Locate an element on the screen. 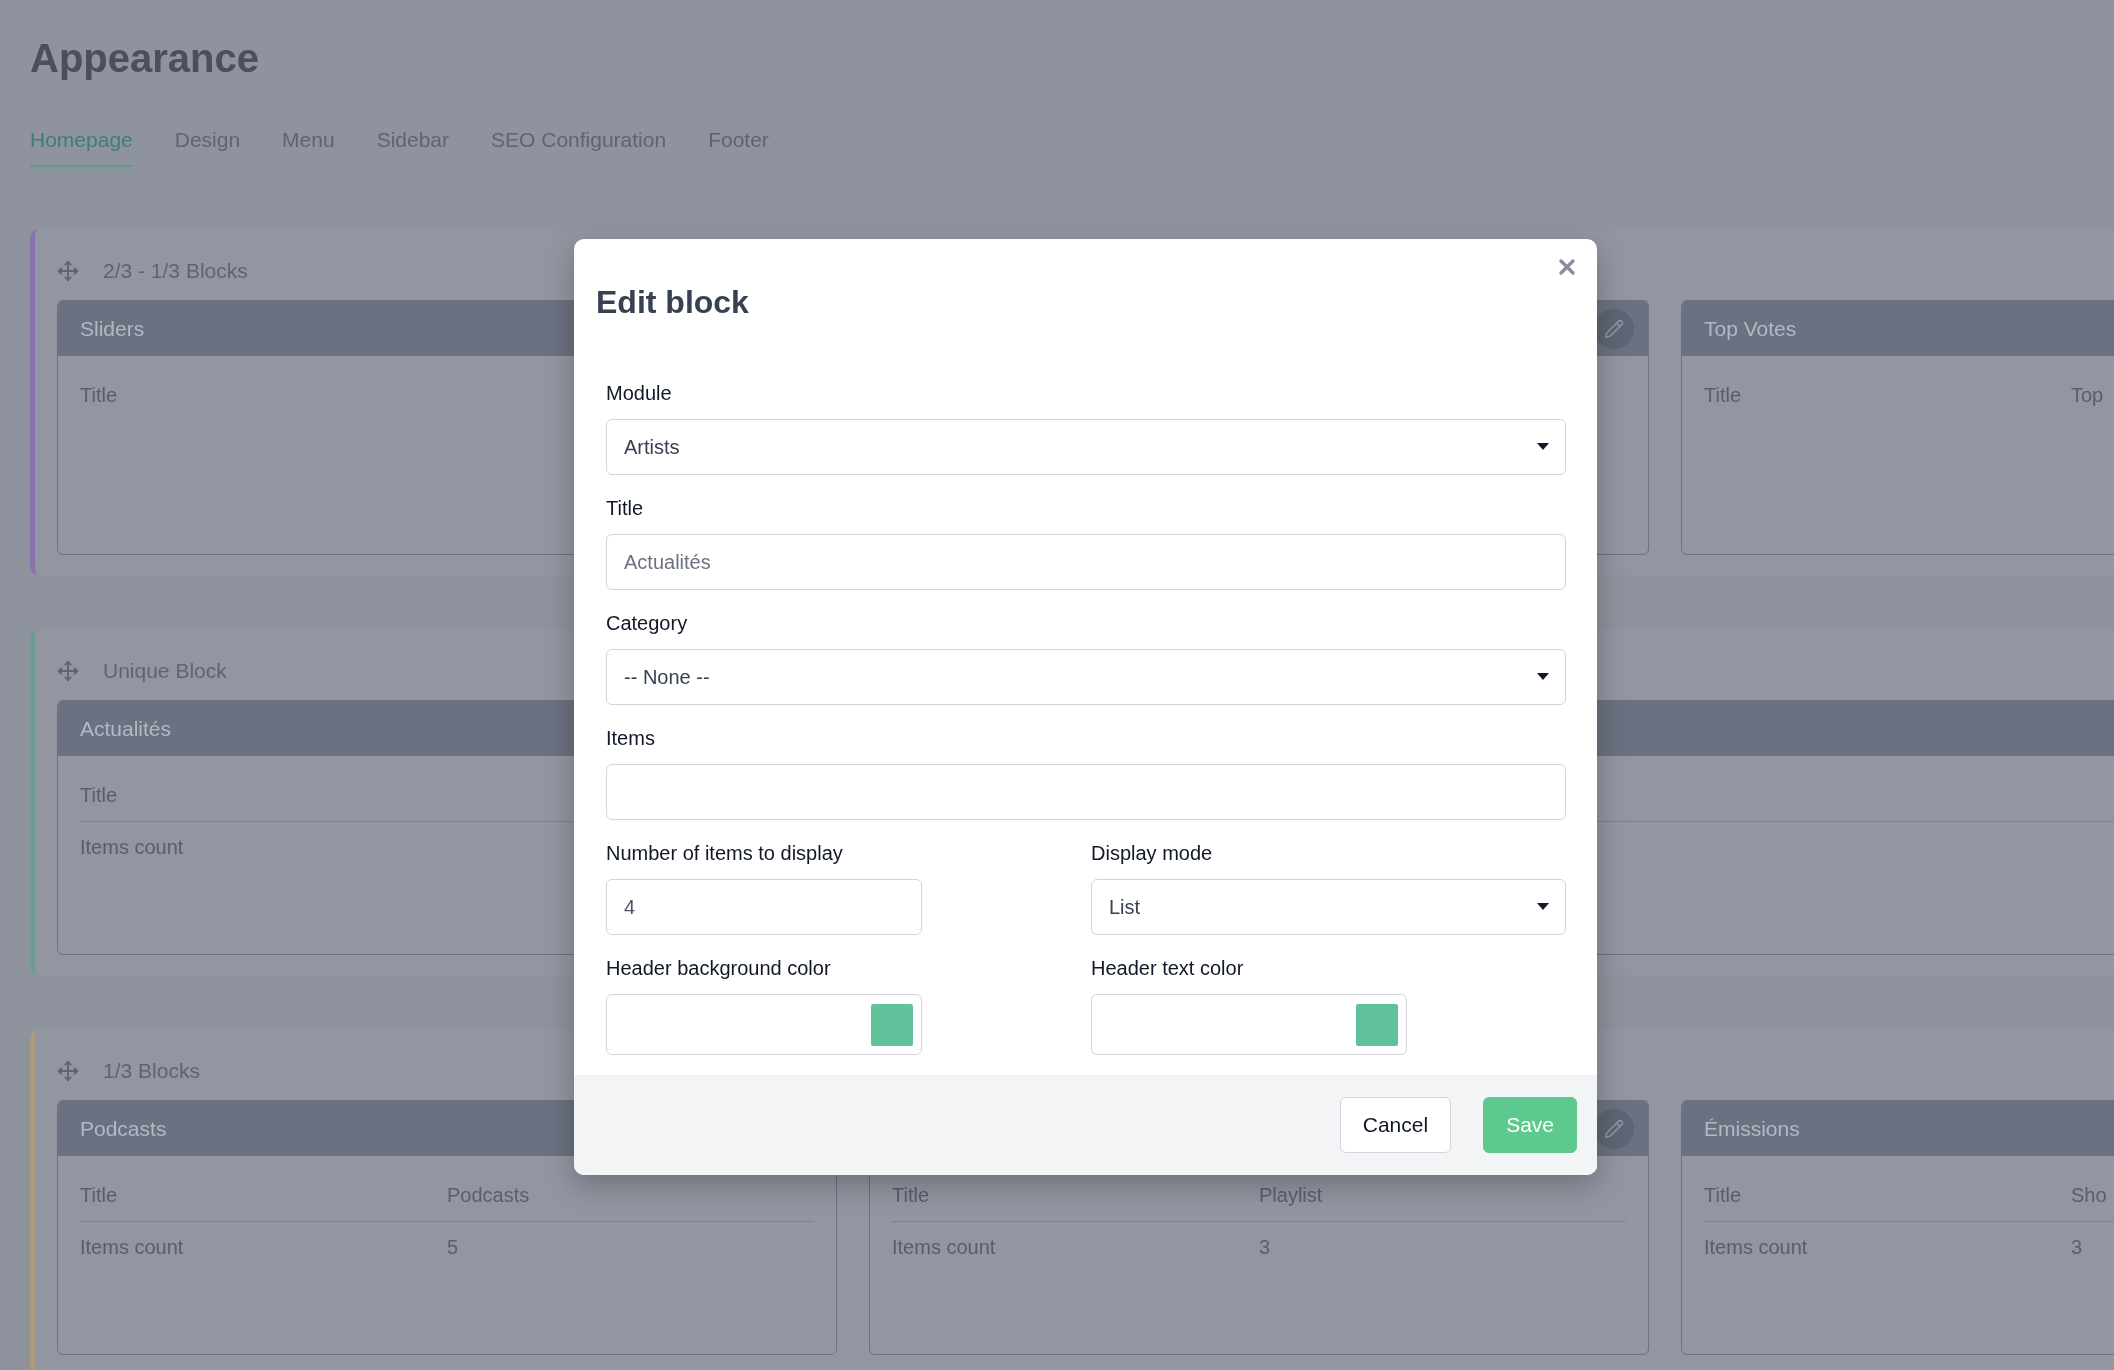 This screenshot has height=1370, width=2114. input-field: Actualités is located at coordinates (1086, 562).